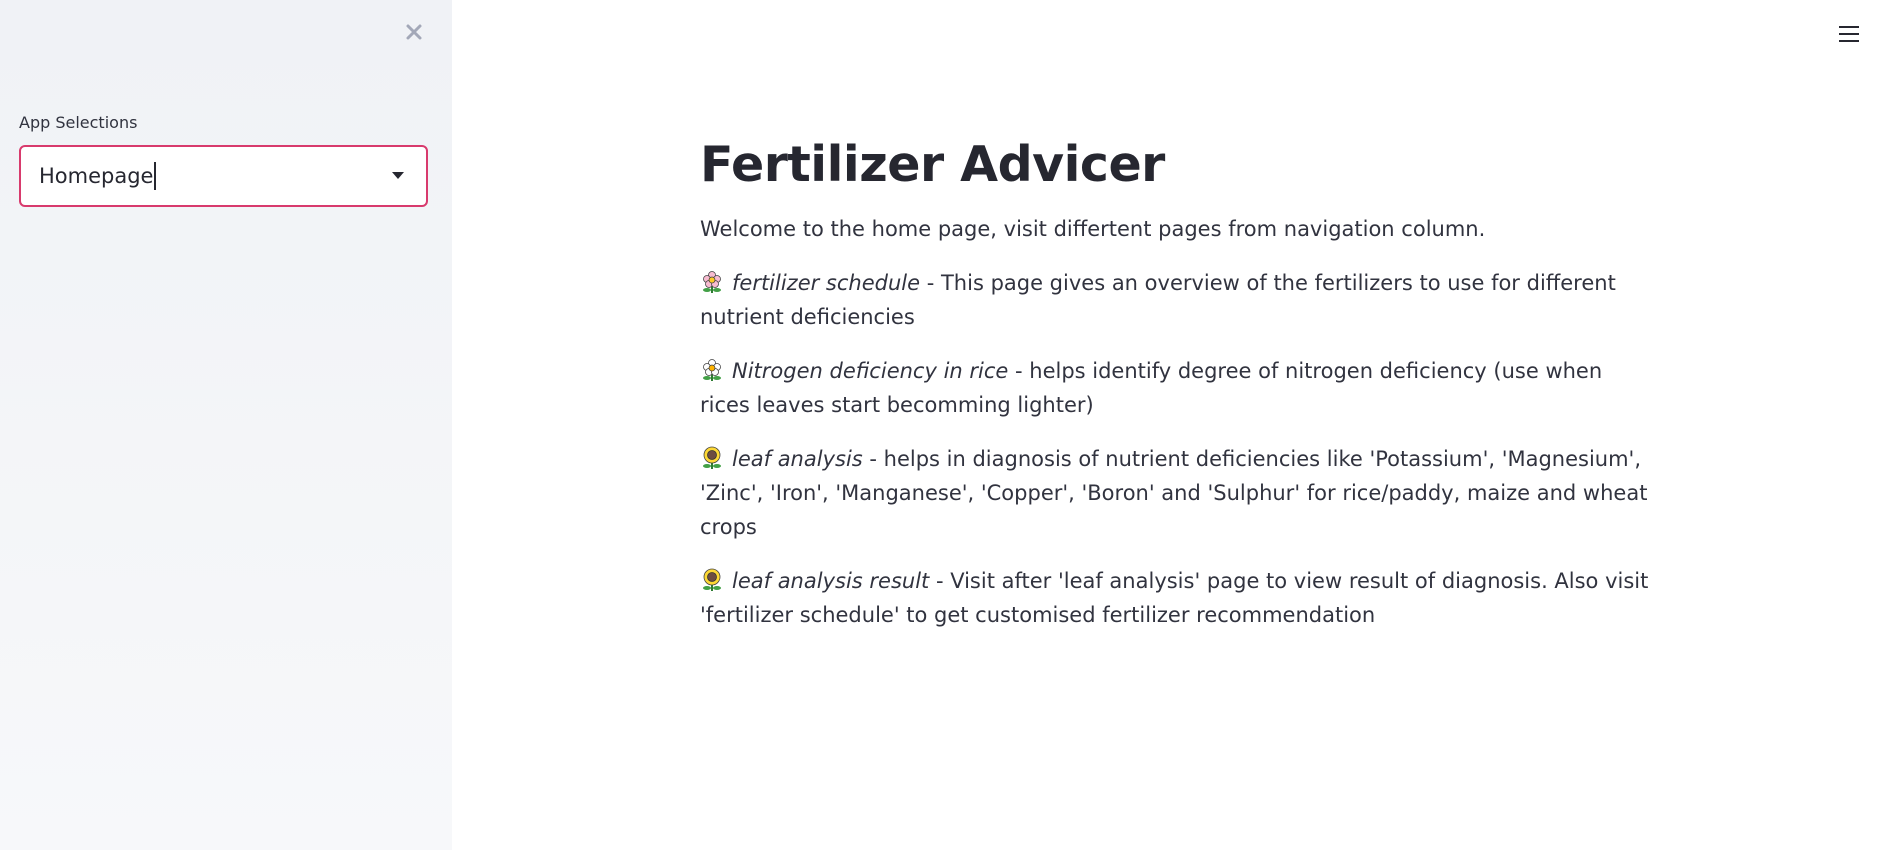 The height and width of the screenshot is (850, 1884). I want to click on close-sidebar-button, so click(414, 32).